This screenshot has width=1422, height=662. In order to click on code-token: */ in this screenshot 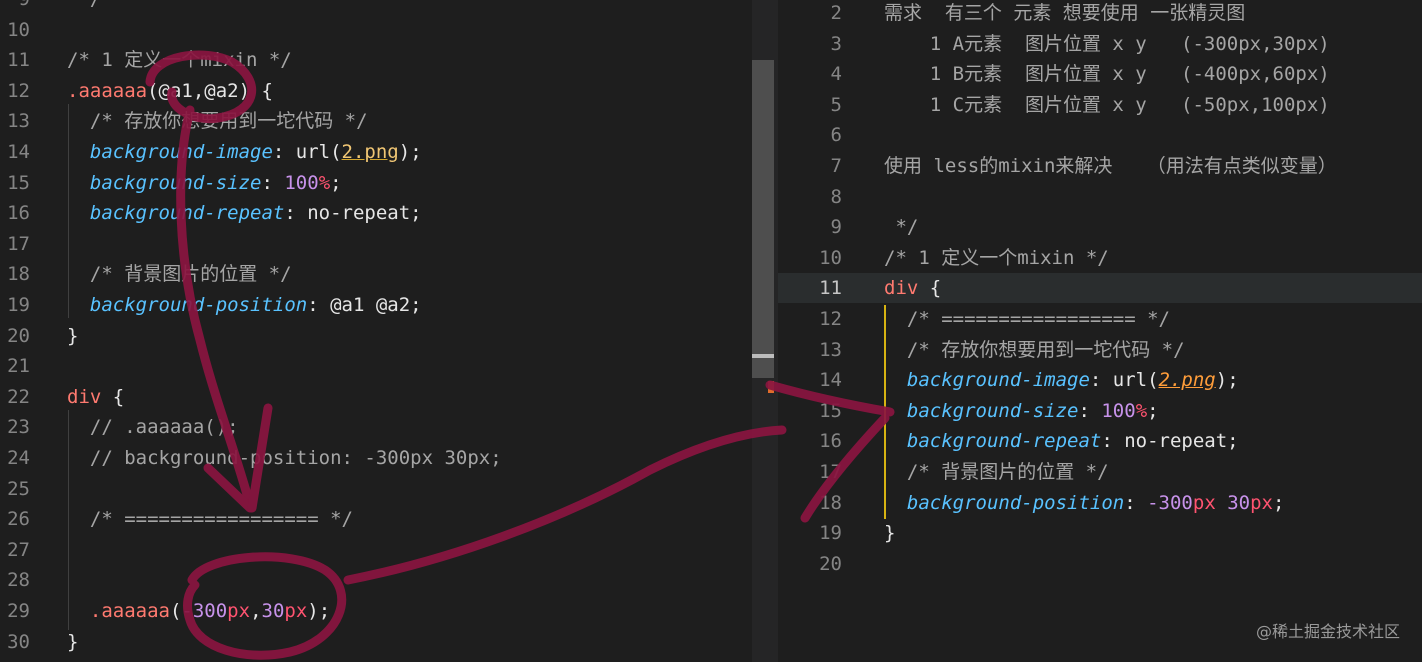, I will do `click(901, 227)`.